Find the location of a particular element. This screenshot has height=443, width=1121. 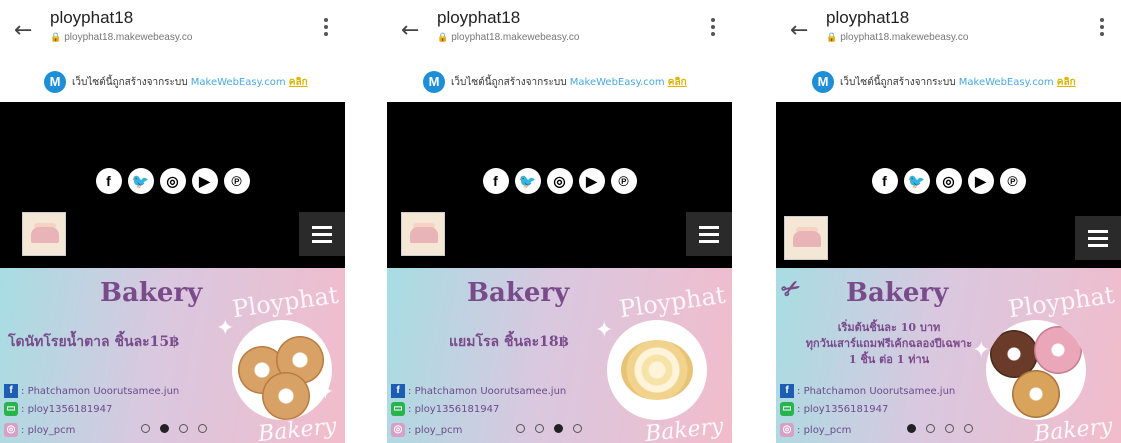

promo-line: 1 ชิ้น ต่อ 1 ท่าน is located at coordinates (889, 359).